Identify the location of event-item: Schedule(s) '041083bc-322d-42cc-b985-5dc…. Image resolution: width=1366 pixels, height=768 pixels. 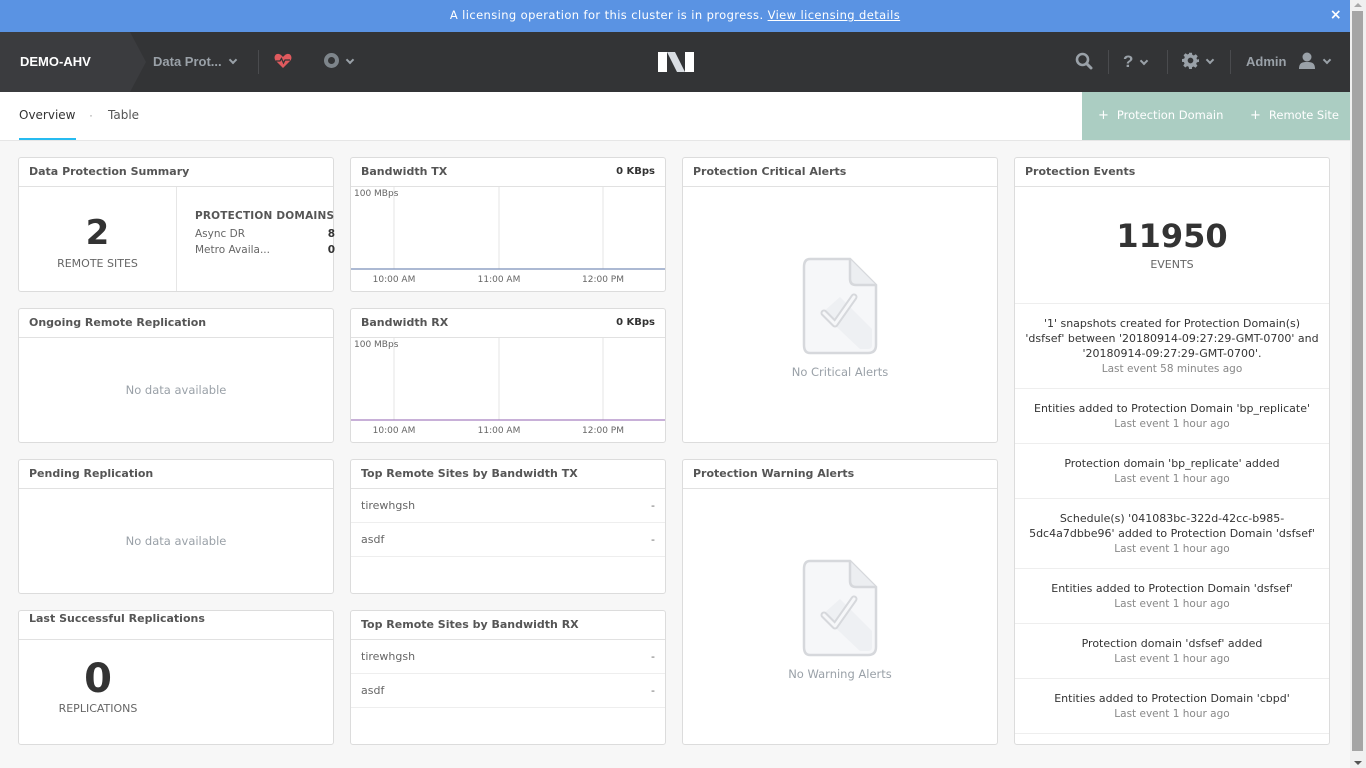
(1172, 534).